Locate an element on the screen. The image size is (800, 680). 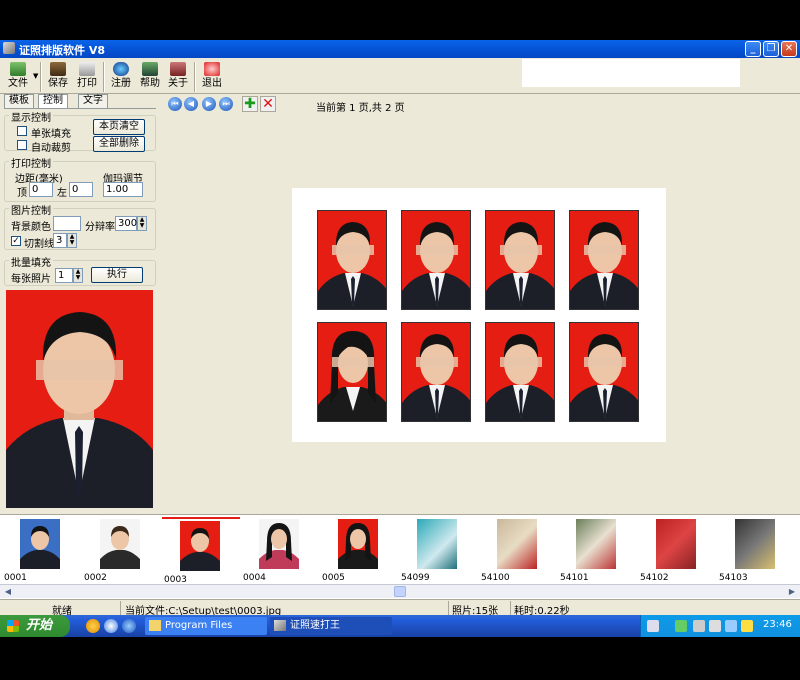
tab-template: 模板 is located at coordinates (19, 101).